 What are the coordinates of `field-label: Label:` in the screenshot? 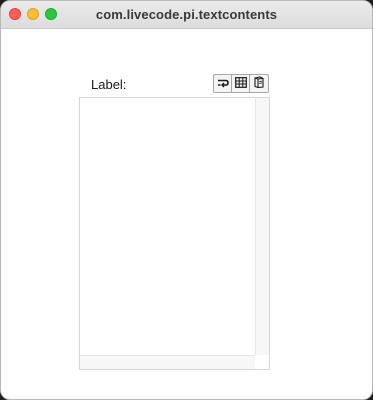 It's located at (109, 84).